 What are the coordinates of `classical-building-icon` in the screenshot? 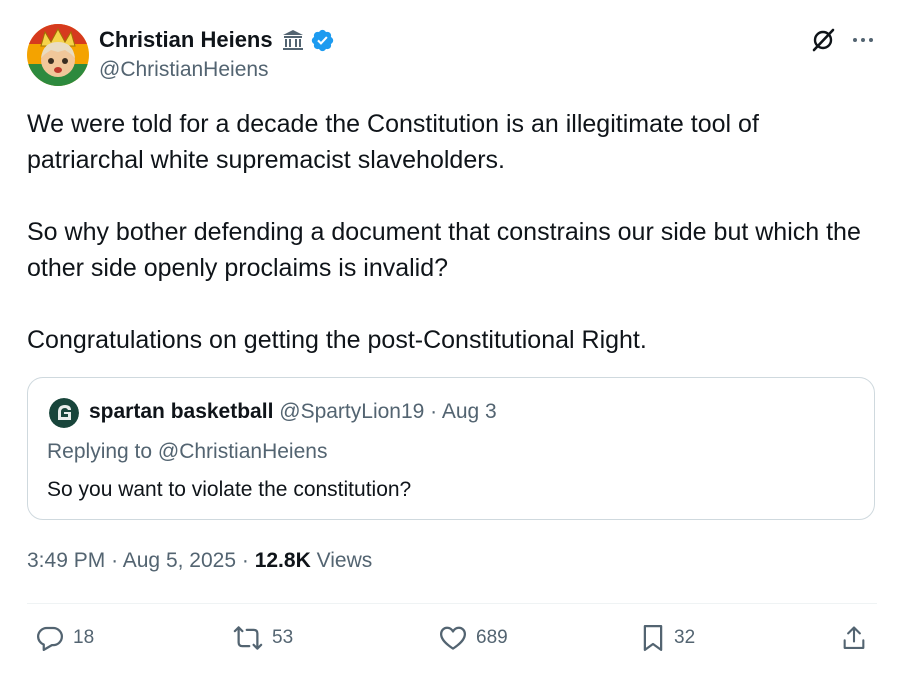 It's located at (293, 40).